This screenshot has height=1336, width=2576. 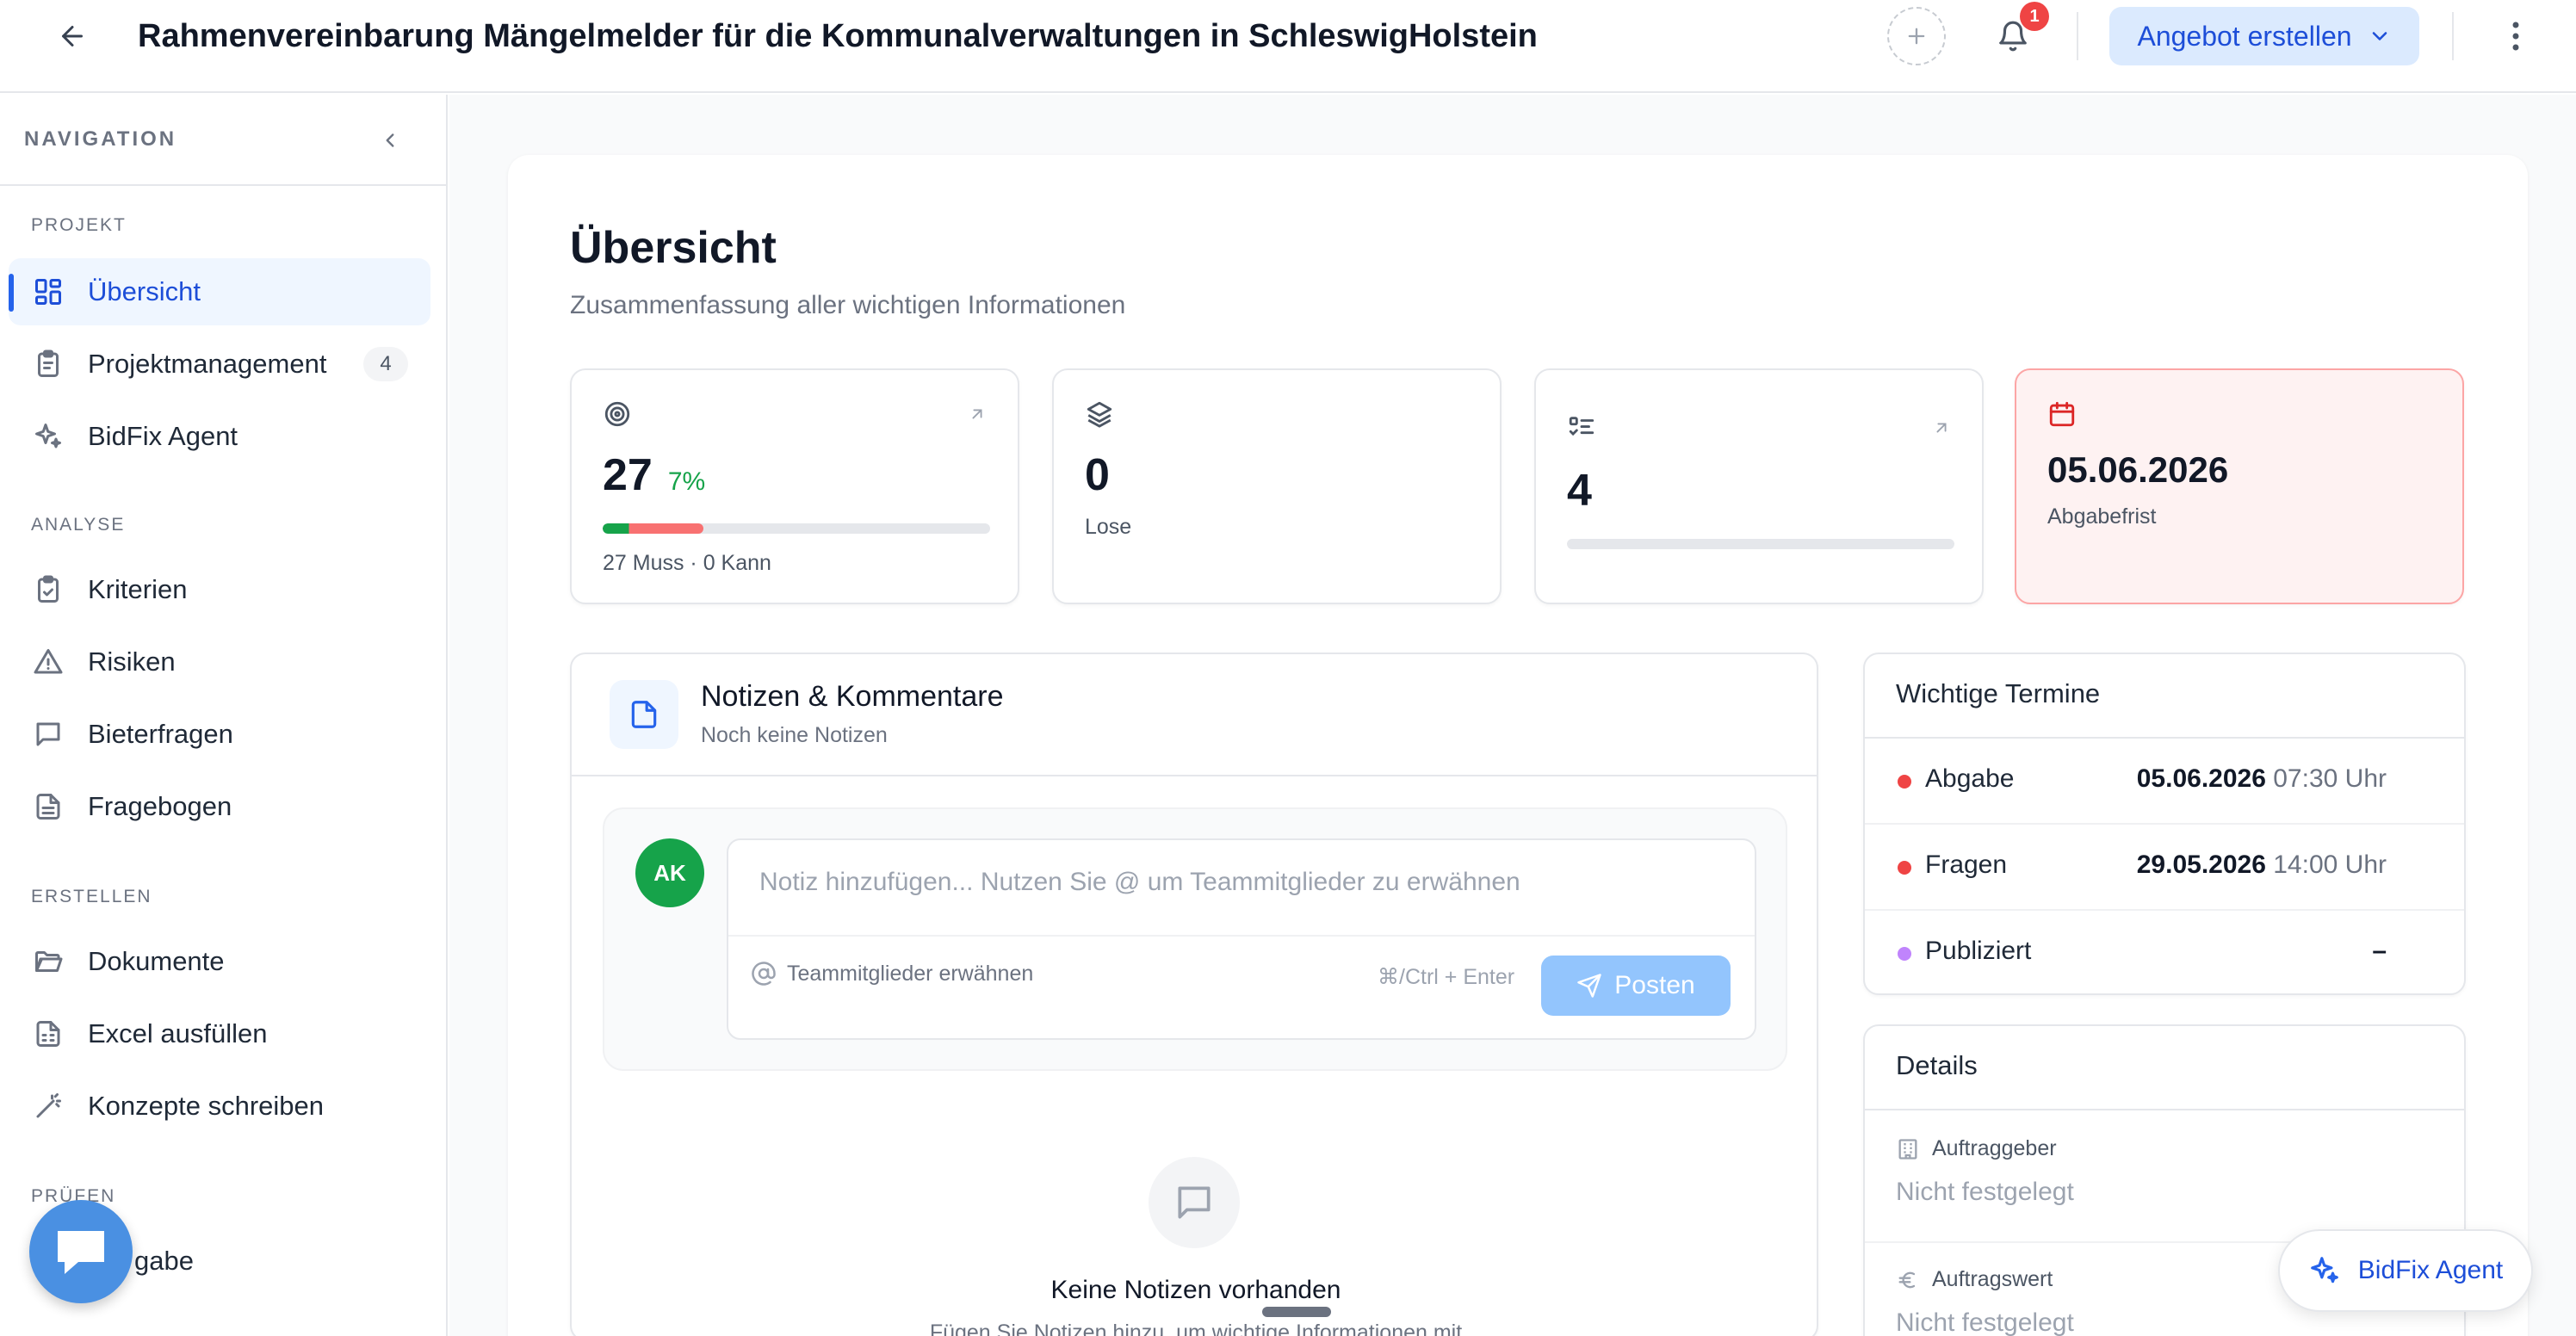 I want to click on sparkles-icon, so click(x=48, y=437).